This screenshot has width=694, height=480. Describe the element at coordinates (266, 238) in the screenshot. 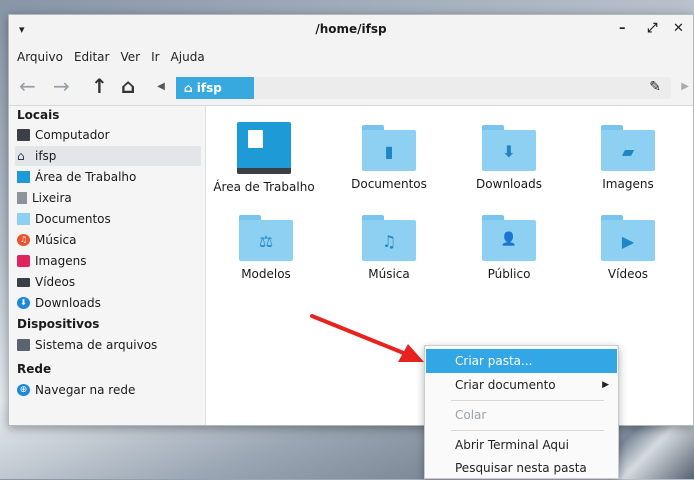

I see `templates-folder-icon: ⚖` at that location.